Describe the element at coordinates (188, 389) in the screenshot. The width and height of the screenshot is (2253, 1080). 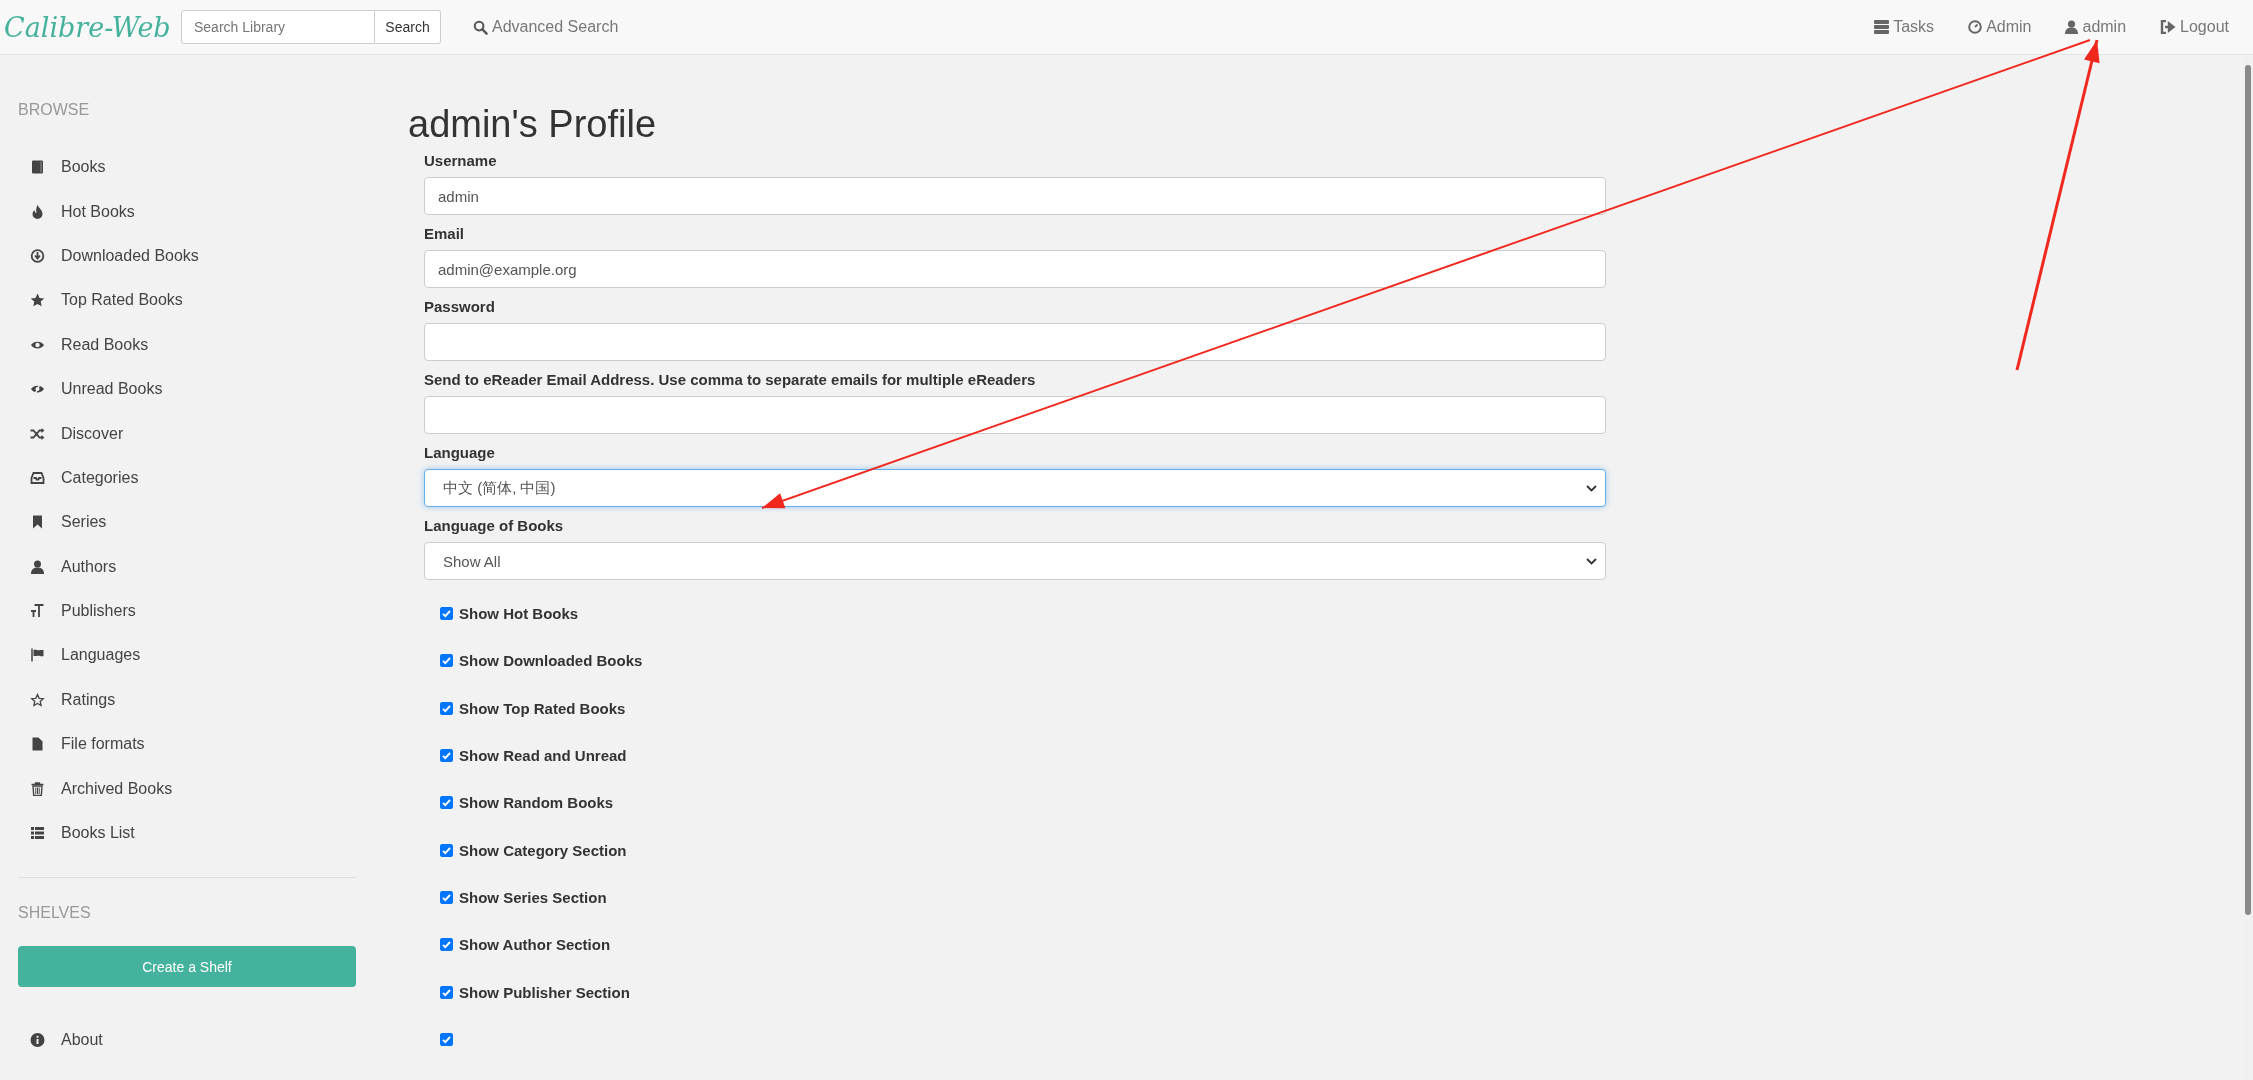
I see `sidebar-item: Unread Books` at that location.